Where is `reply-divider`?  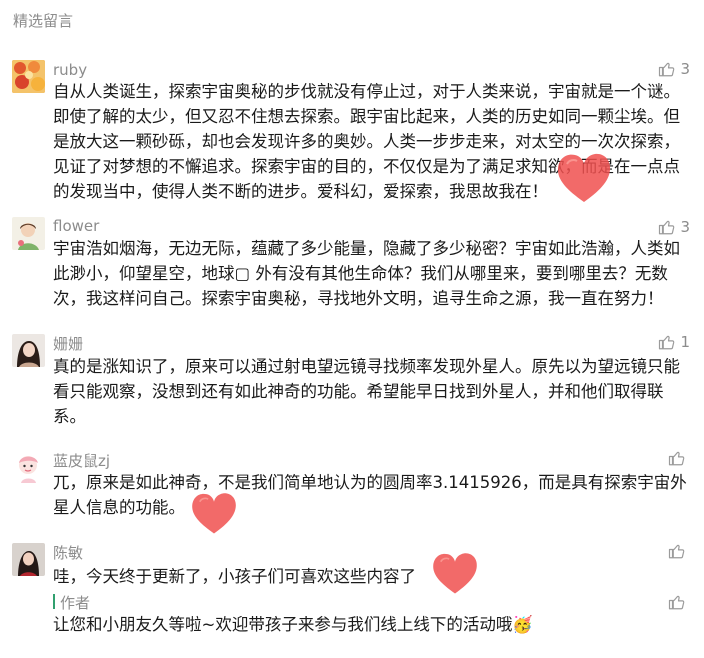 reply-divider is located at coordinates (54, 601).